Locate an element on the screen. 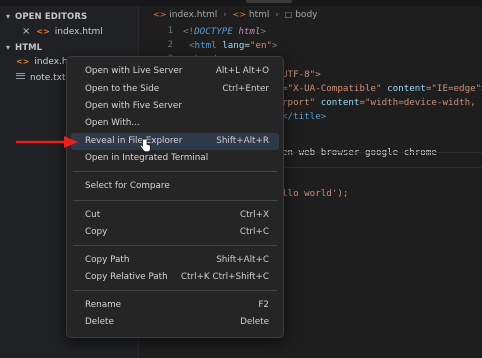 This screenshot has width=482, height=358. breadcrumb: <> index.html › <> html › □ body is located at coordinates (235, 15).